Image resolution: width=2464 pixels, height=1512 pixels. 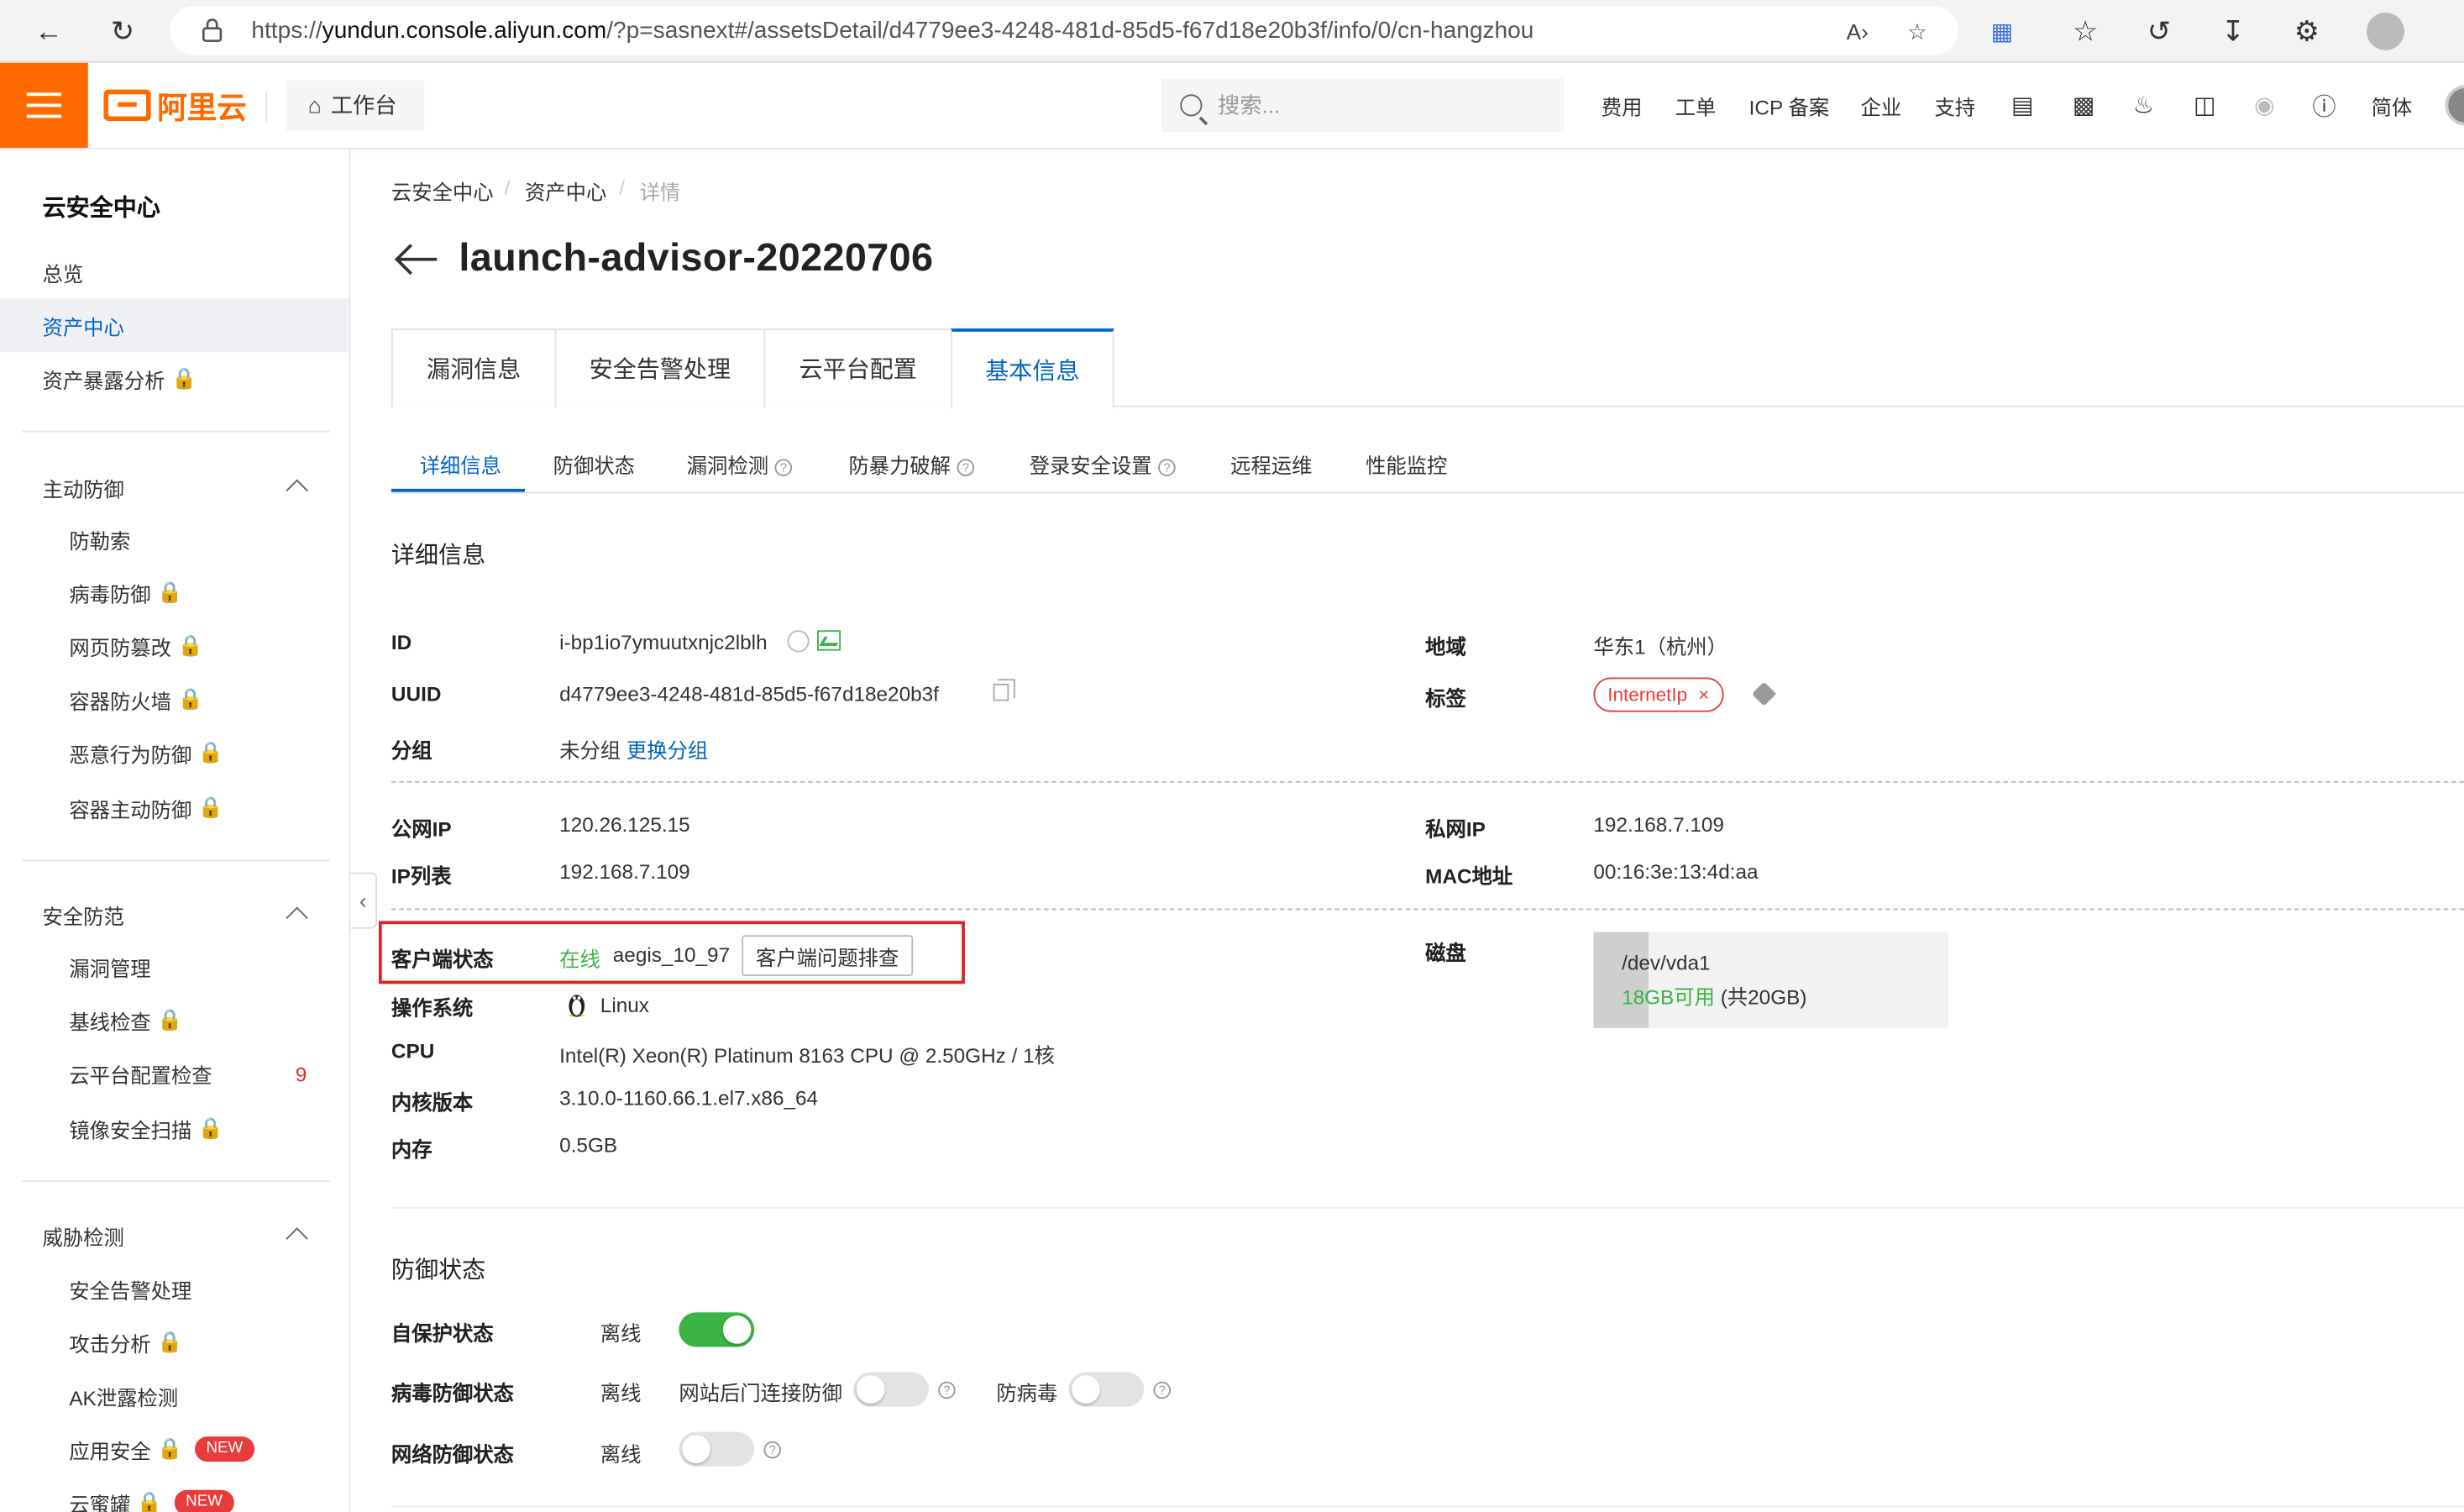 I want to click on back-arrow-icon, so click(x=416, y=259).